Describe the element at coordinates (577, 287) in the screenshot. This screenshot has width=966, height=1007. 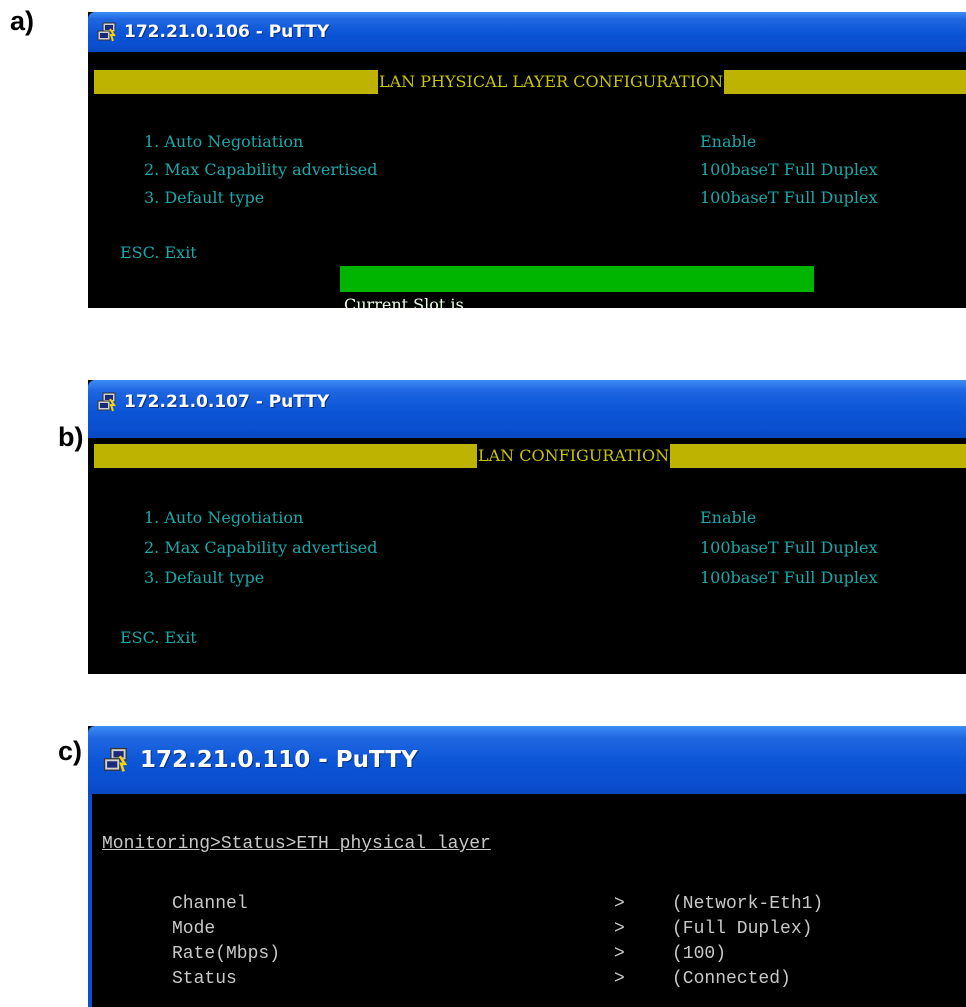
I see `current-slot-bar: Current Slot is 1` at that location.